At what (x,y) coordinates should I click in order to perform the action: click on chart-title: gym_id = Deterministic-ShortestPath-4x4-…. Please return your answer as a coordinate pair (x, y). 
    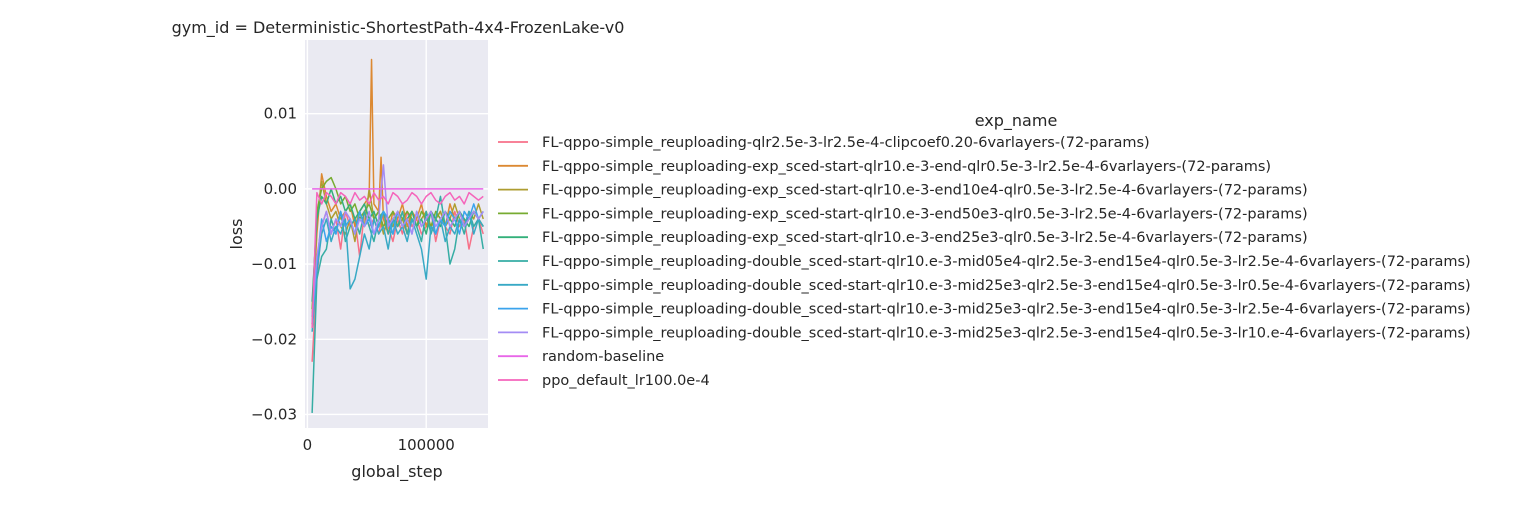
    Looking at the image, I should click on (398, 28).